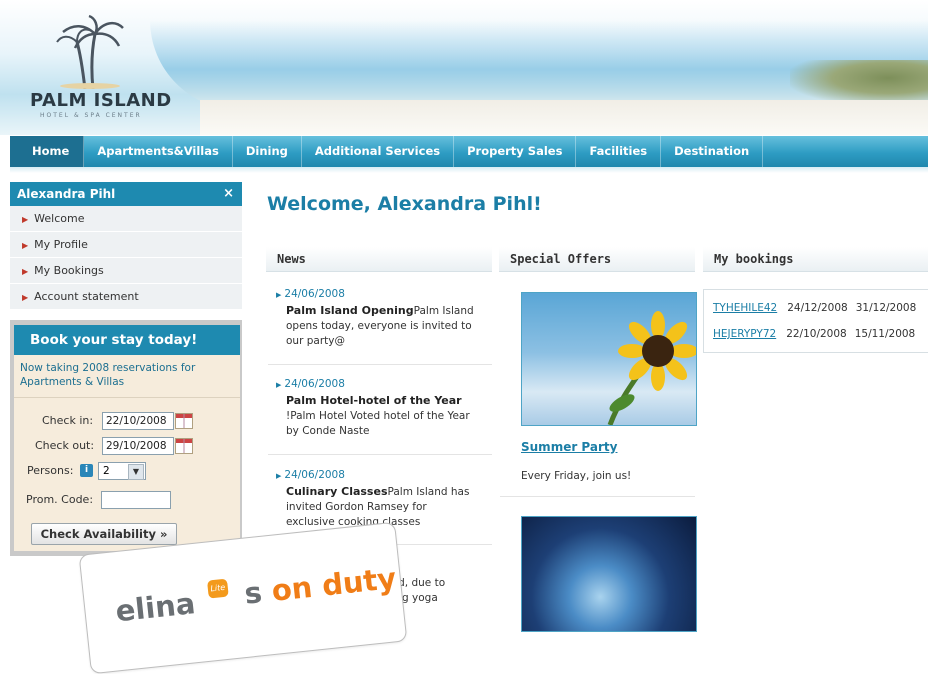 This screenshot has height=674, width=928. What do you see at coordinates (86, 470) in the screenshot?
I see `info-icon: i` at bounding box center [86, 470].